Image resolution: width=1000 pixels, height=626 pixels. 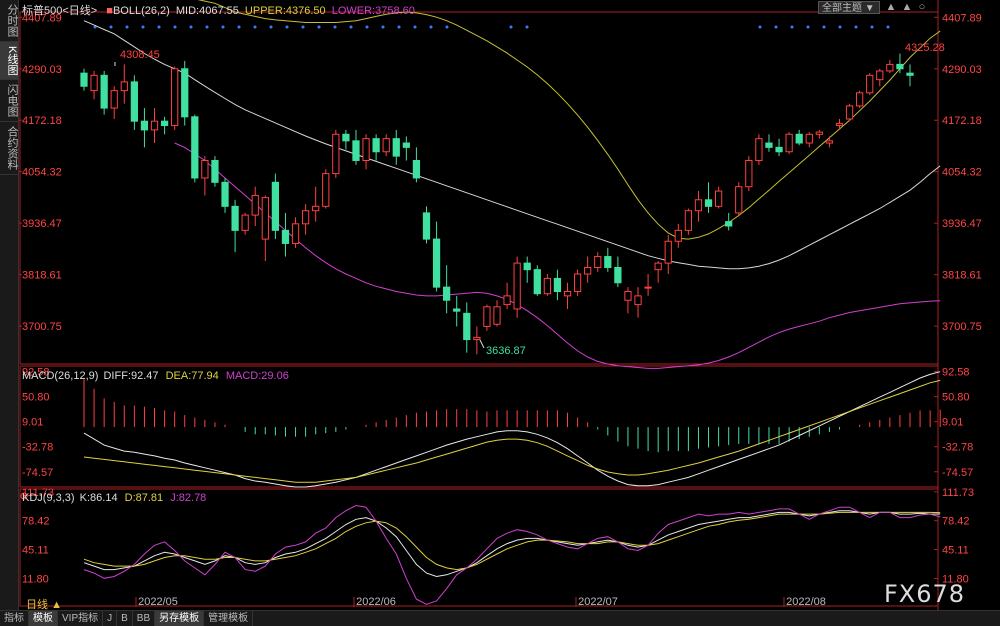 I want to click on macd-diff: DIFF:92.47, so click(x=131, y=376).